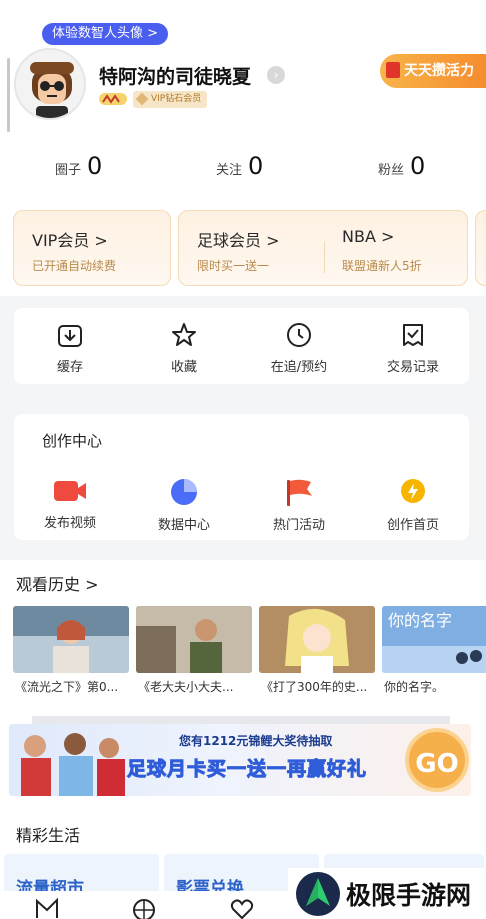  Describe the element at coordinates (323, 248) in the screenshot. I see `sports-member-card: 足球会员 > 限时买一送一 NBA > 联盟通新人5折` at that location.